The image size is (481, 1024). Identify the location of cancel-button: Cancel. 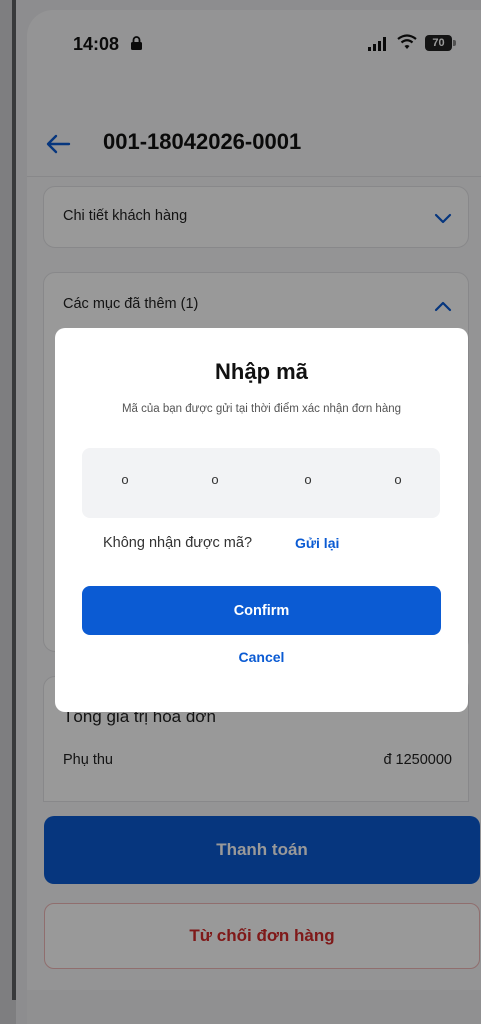
(261, 657).